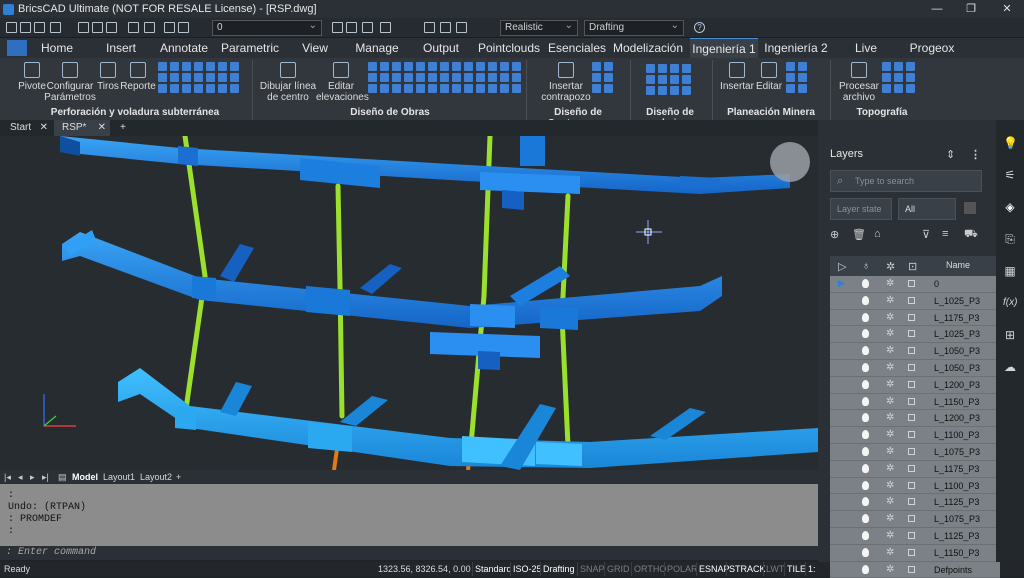 The image size is (1024, 578). Describe the element at coordinates (950, 154) in the screenshot. I see `collapse-icon: ⇕` at that location.